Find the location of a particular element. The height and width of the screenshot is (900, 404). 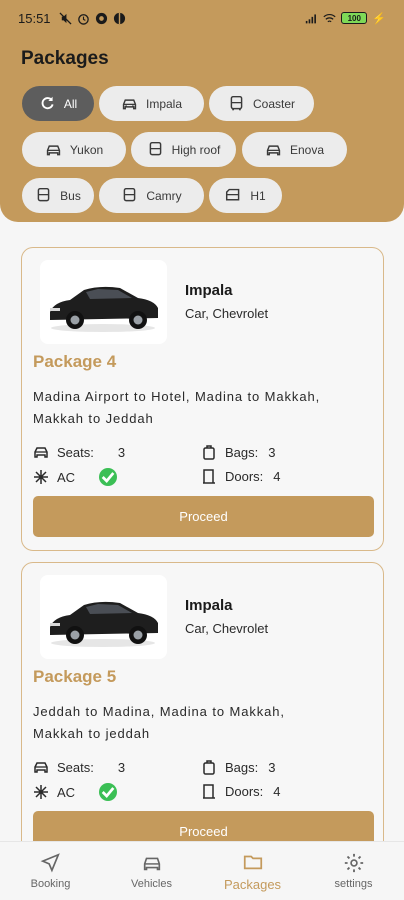

navigation-icon is located at coordinates (50, 863).